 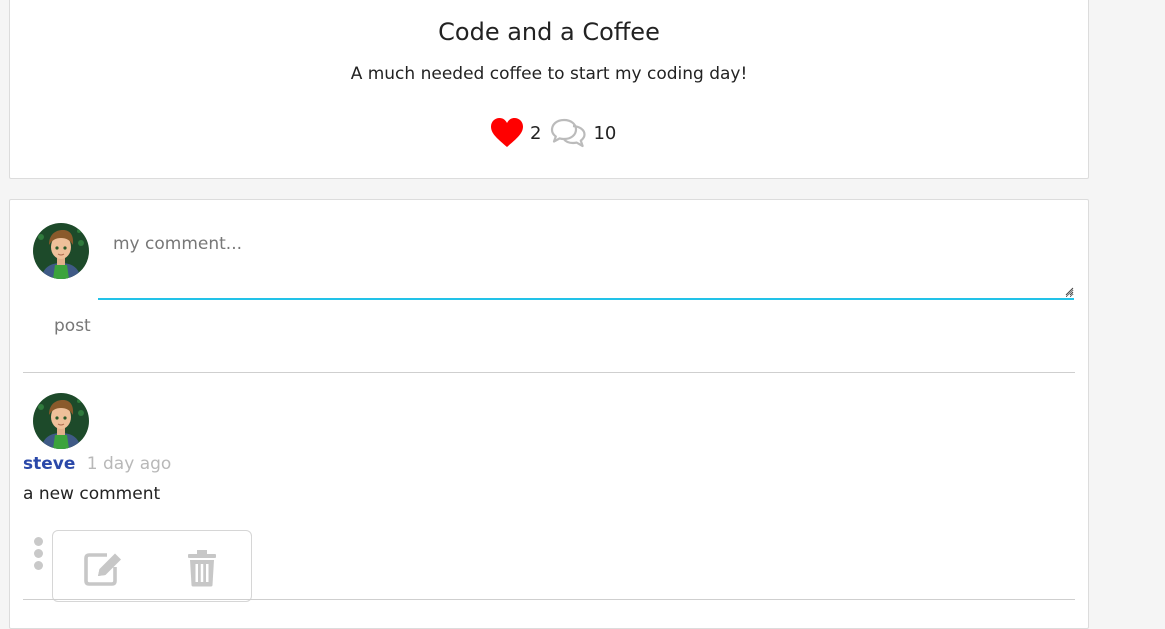 I want to click on comment-count-icon, so click(x=568, y=133).